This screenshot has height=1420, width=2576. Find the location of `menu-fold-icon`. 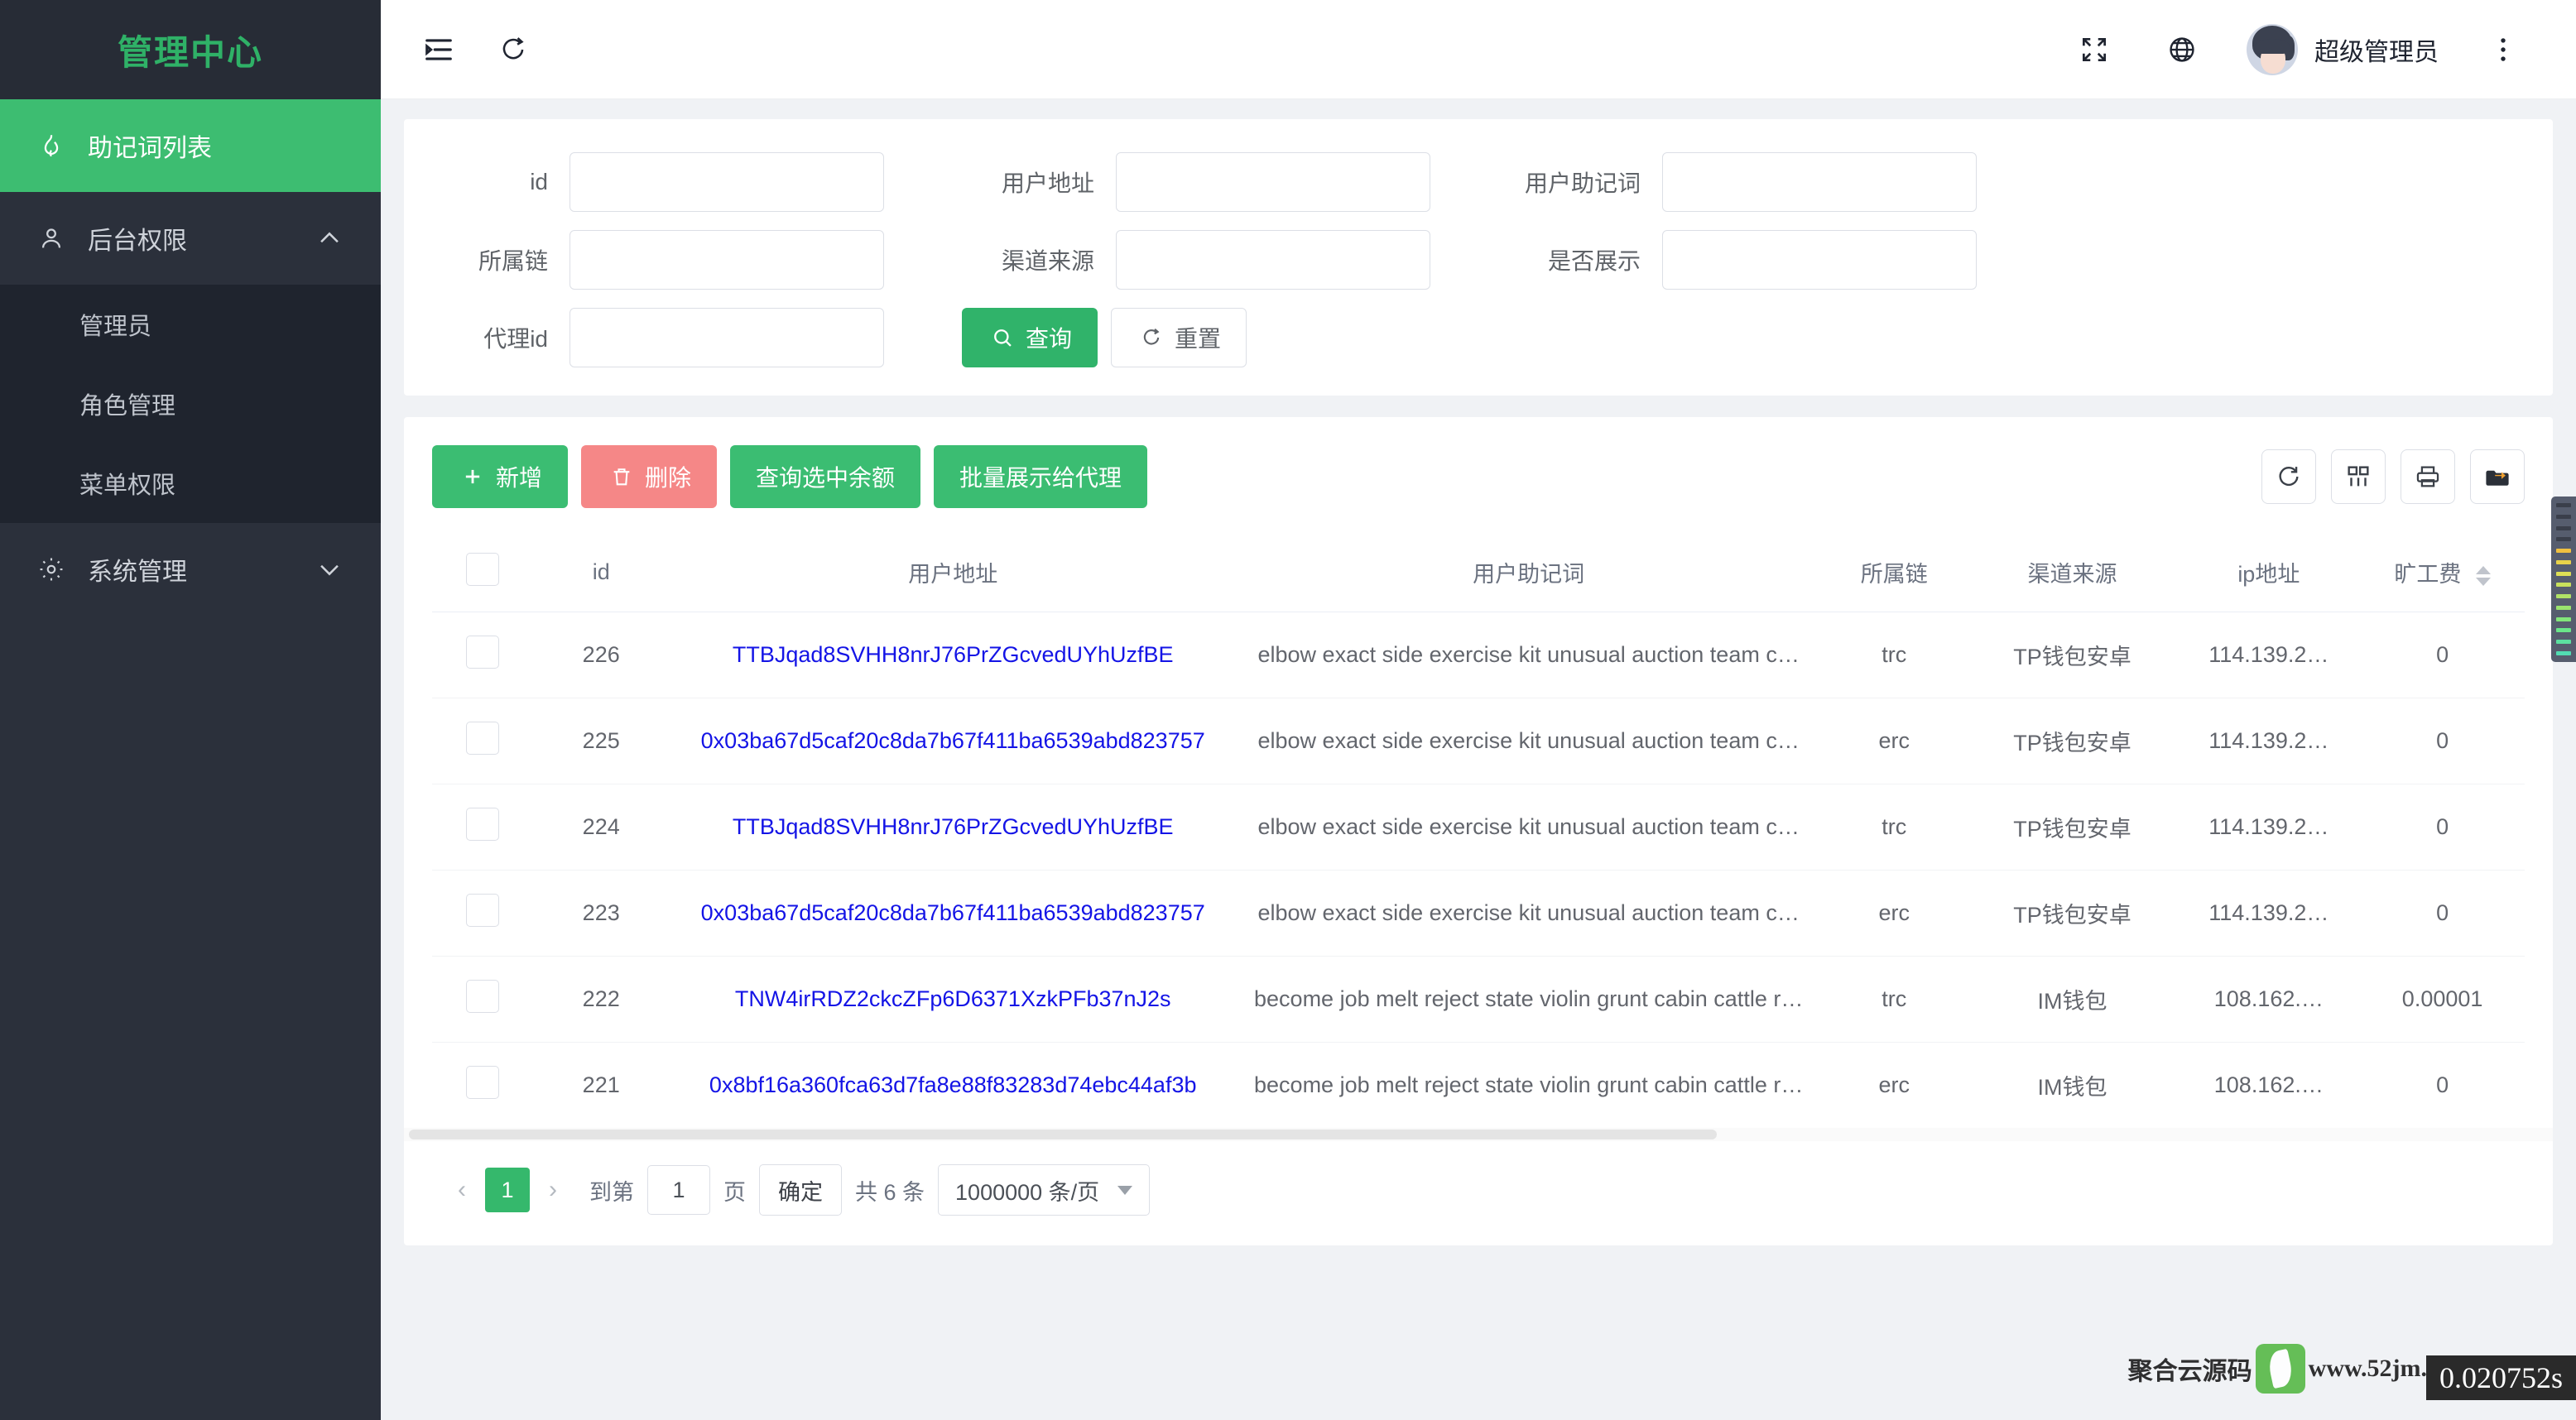

menu-fold-icon is located at coordinates (439, 49).